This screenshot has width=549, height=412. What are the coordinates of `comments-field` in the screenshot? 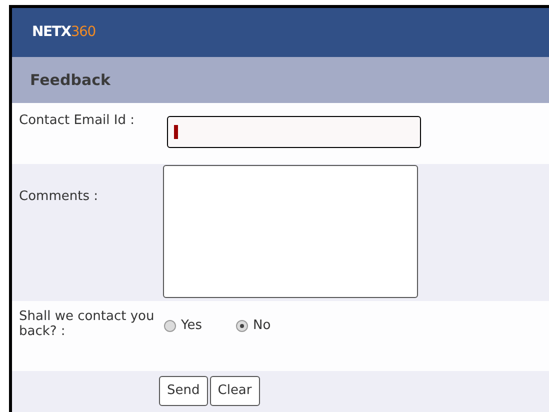 It's located at (290, 231).